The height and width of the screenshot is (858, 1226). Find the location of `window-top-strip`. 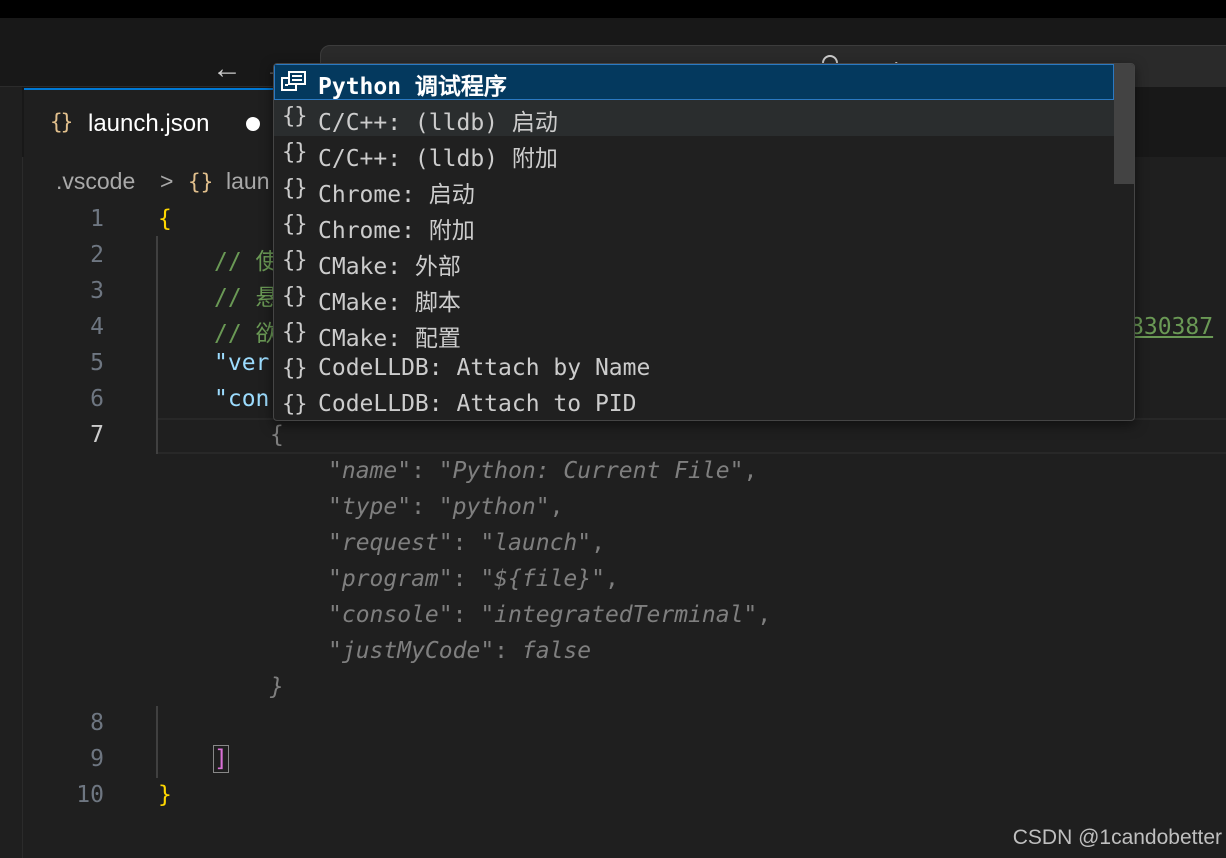

window-top-strip is located at coordinates (613, 9).